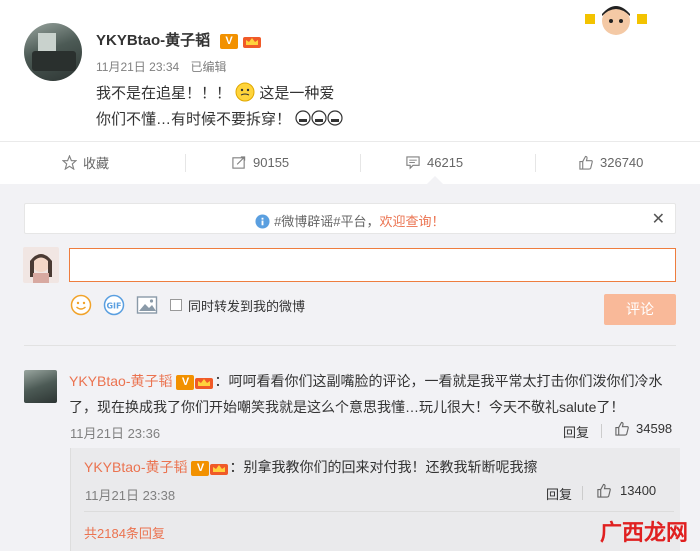 This screenshot has width=700, height=551. I want to click on sticker-image, so click(616, 21).